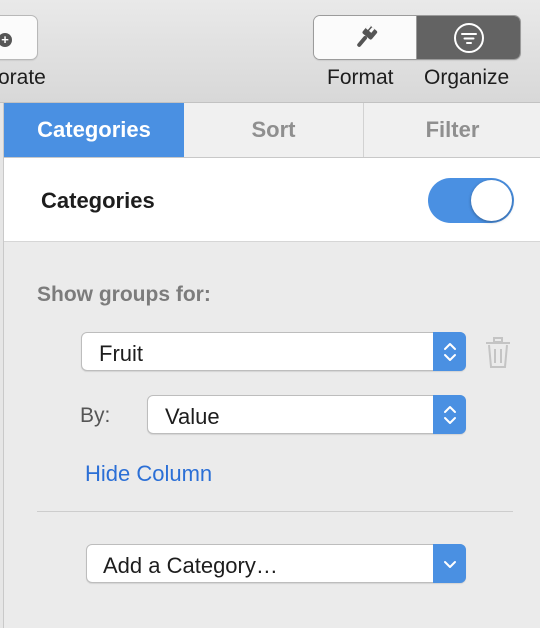 The image size is (540, 628). Describe the element at coordinates (273, 351) in the screenshot. I see `group-column-popup: Fruit` at that location.